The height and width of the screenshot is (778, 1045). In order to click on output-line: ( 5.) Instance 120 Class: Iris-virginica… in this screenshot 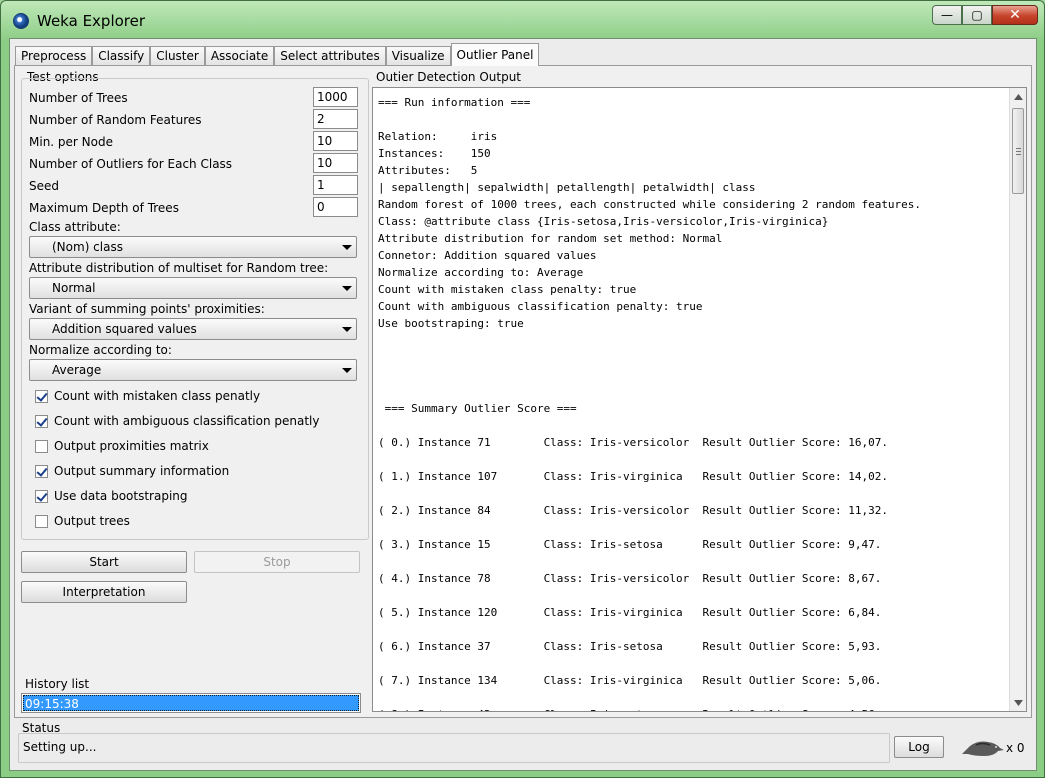, I will do `click(630, 612)`.